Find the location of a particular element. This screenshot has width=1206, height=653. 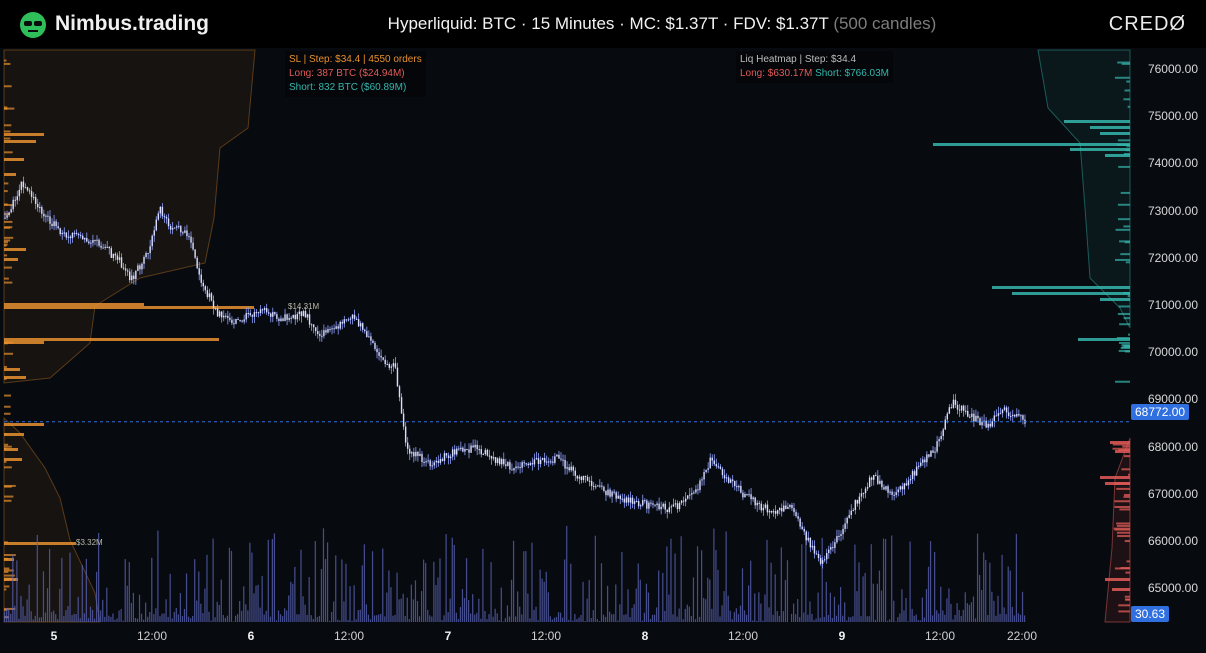

level-tag-bottom: $3.32M is located at coordinates (89, 542).